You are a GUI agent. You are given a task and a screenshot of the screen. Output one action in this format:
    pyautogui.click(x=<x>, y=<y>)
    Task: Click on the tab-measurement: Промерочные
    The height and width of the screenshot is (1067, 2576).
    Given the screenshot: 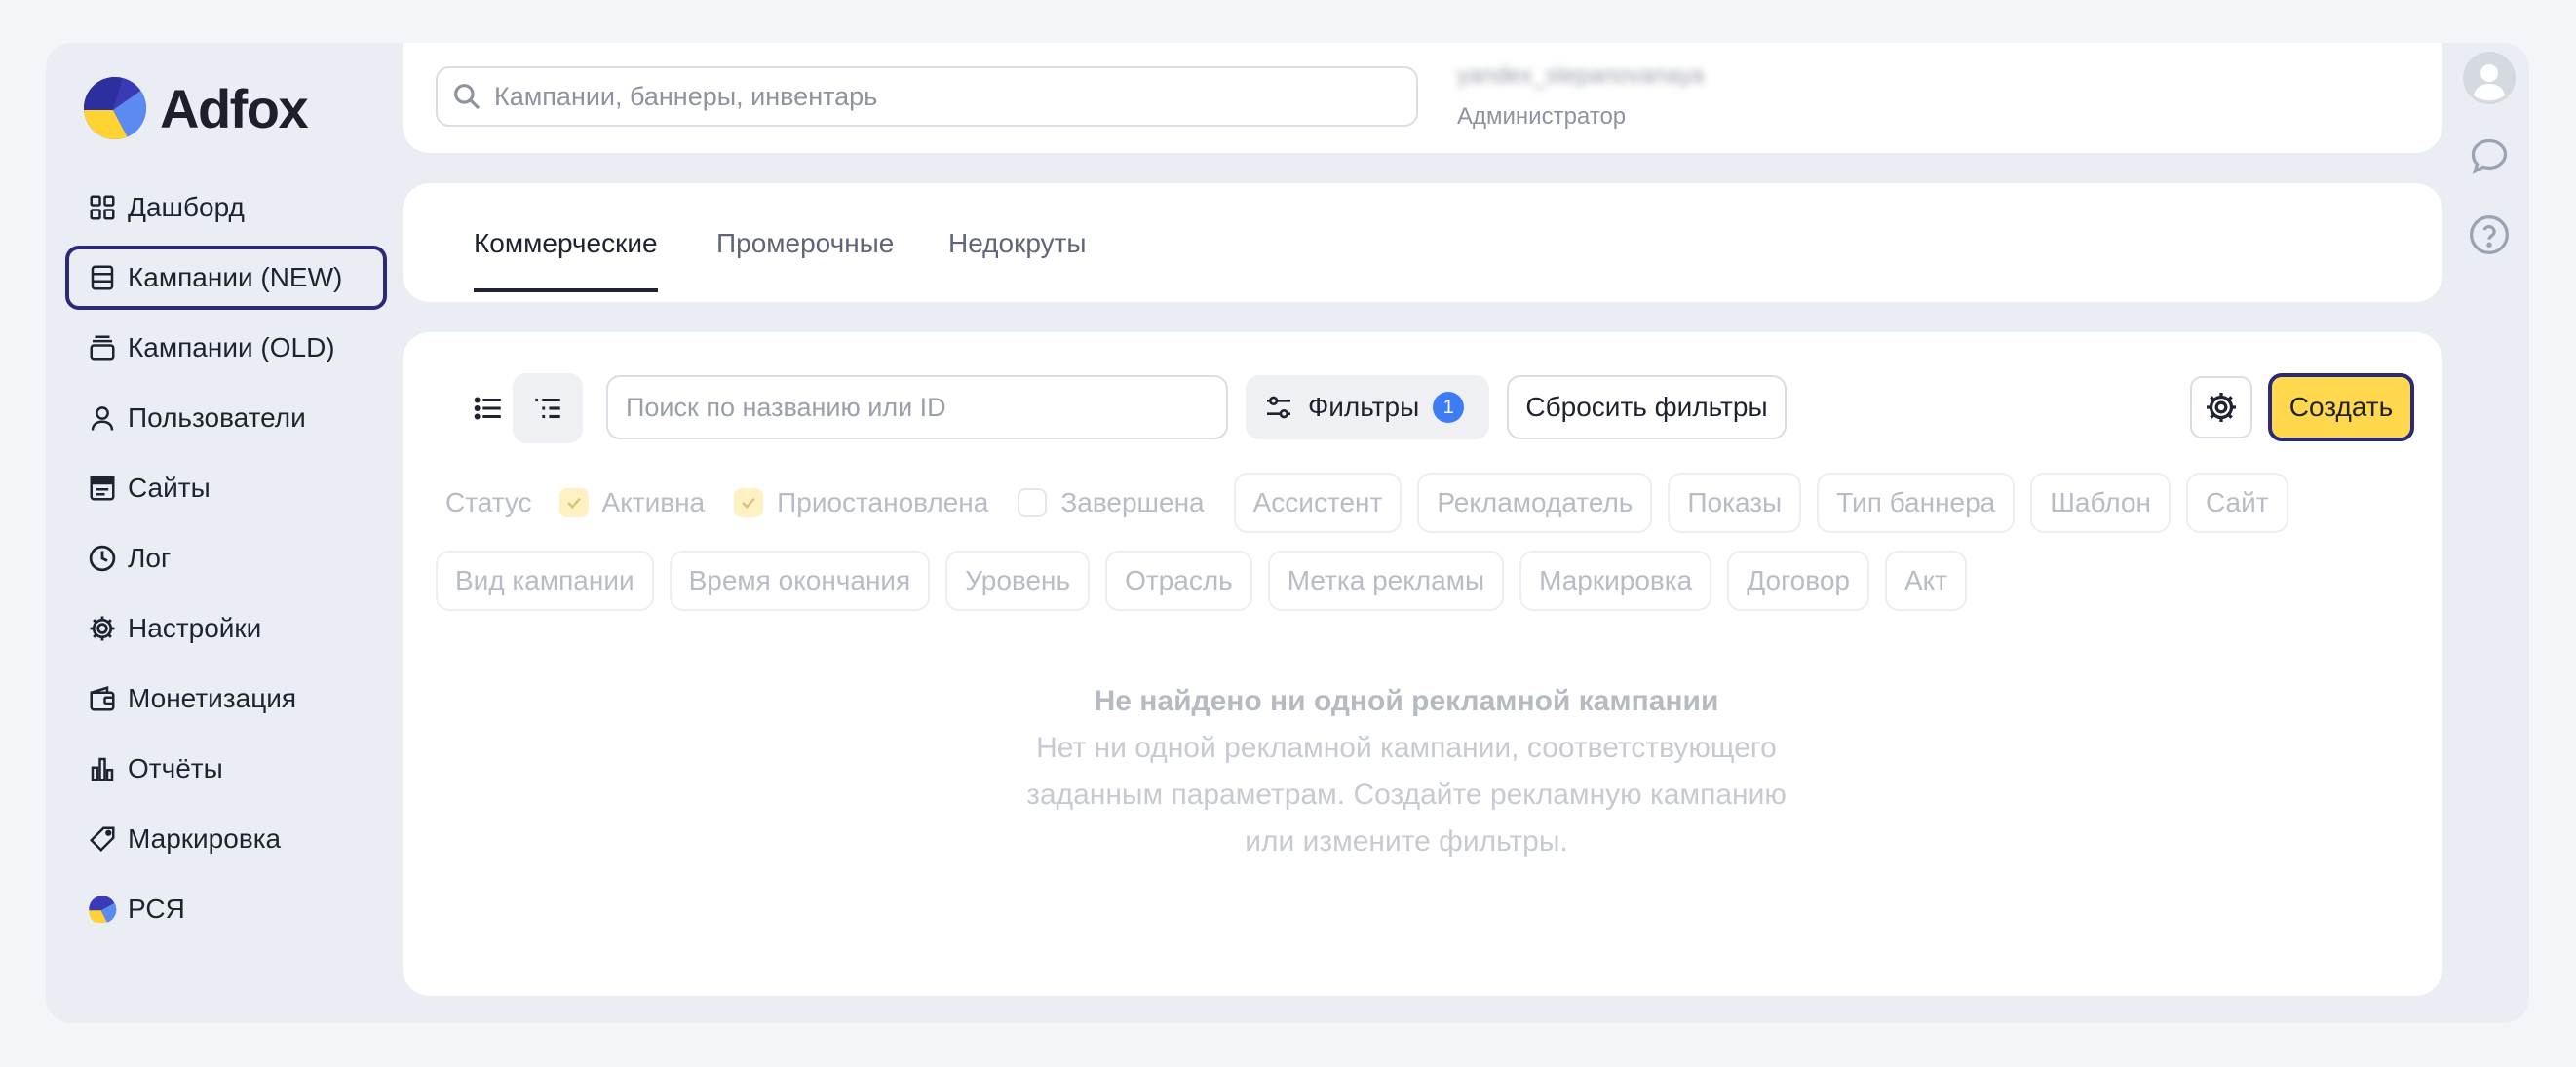 What is the action you would take?
    pyautogui.click(x=805, y=258)
    